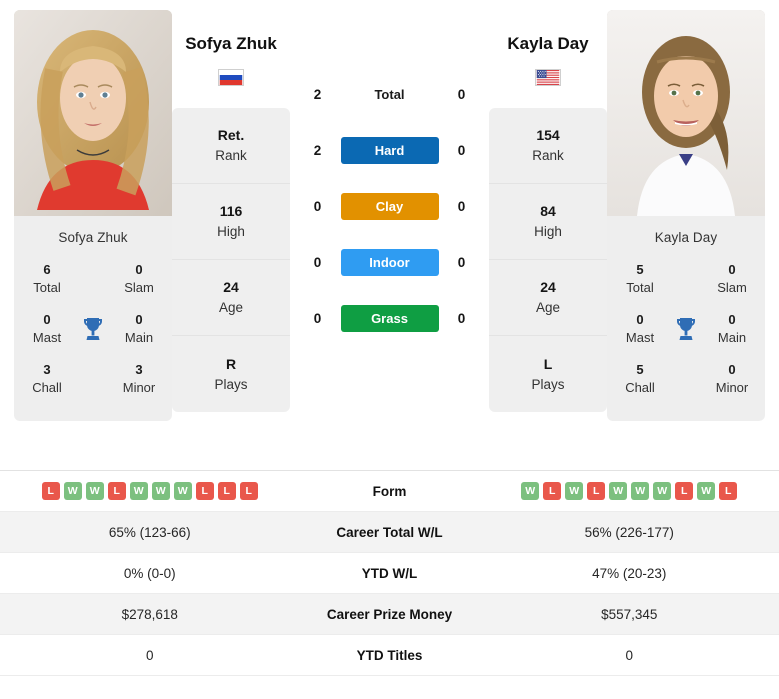 The height and width of the screenshot is (699, 779). What do you see at coordinates (548, 135) in the screenshot?
I see `stat-value: 154` at bounding box center [548, 135].